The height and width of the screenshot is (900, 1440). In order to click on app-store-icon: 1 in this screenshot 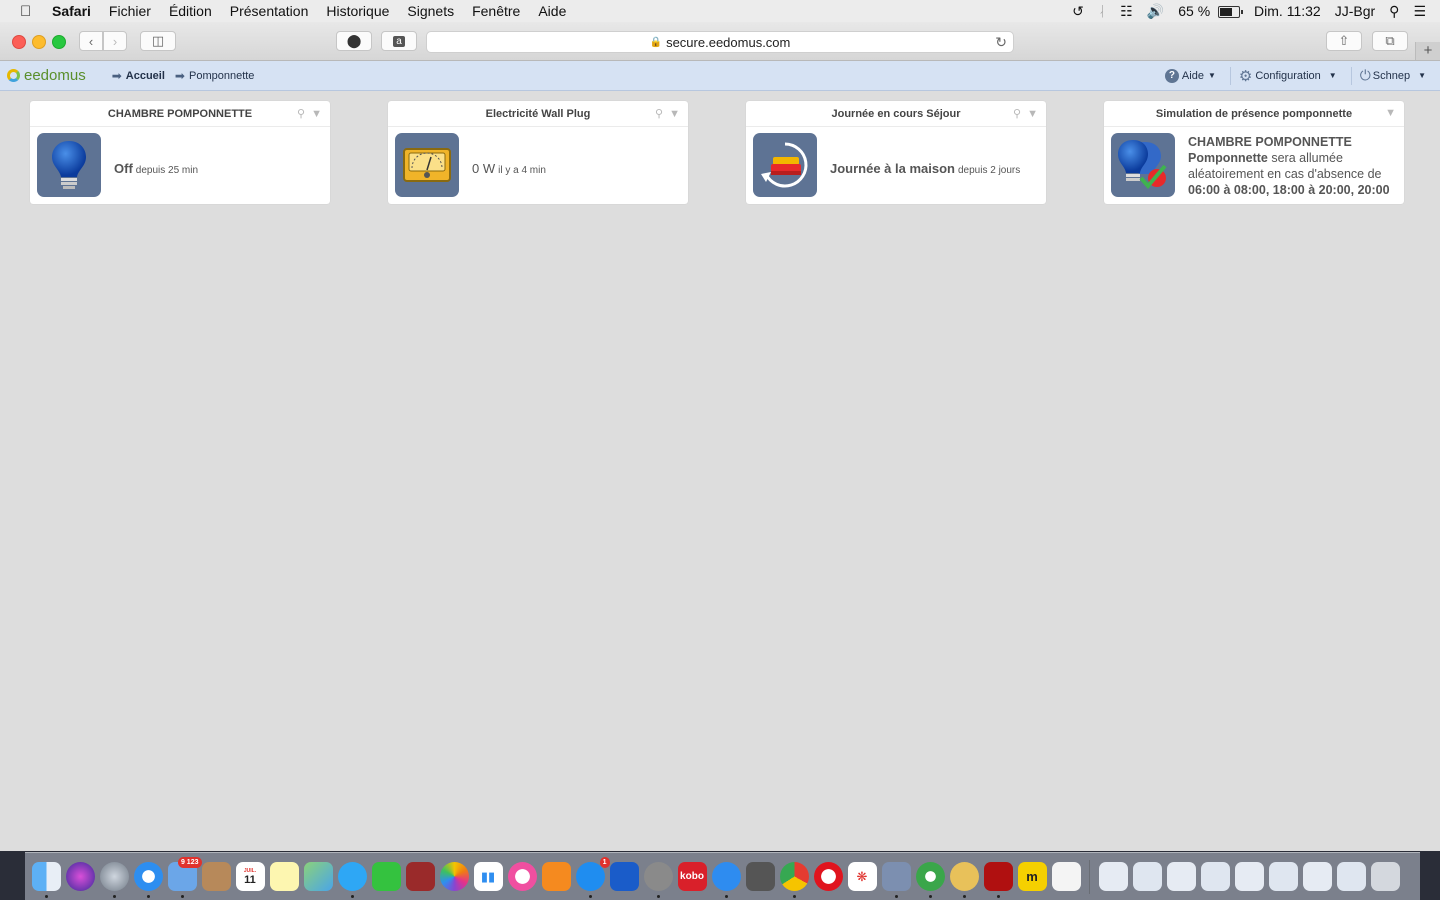, I will do `click(592, 877)`.